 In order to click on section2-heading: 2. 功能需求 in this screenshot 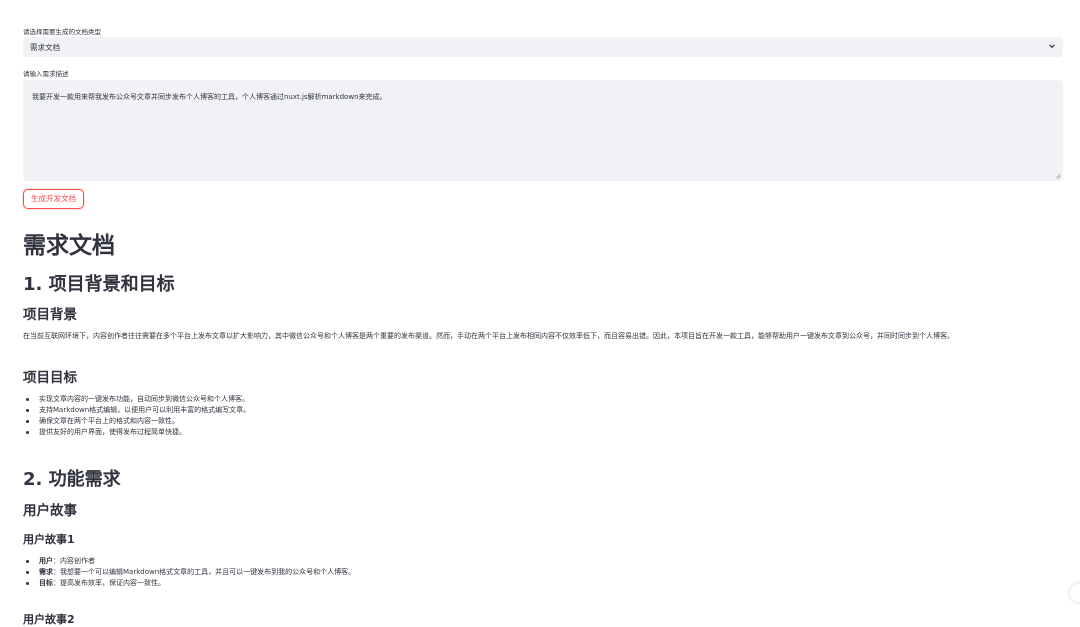, I will do `click(72, 479)`.